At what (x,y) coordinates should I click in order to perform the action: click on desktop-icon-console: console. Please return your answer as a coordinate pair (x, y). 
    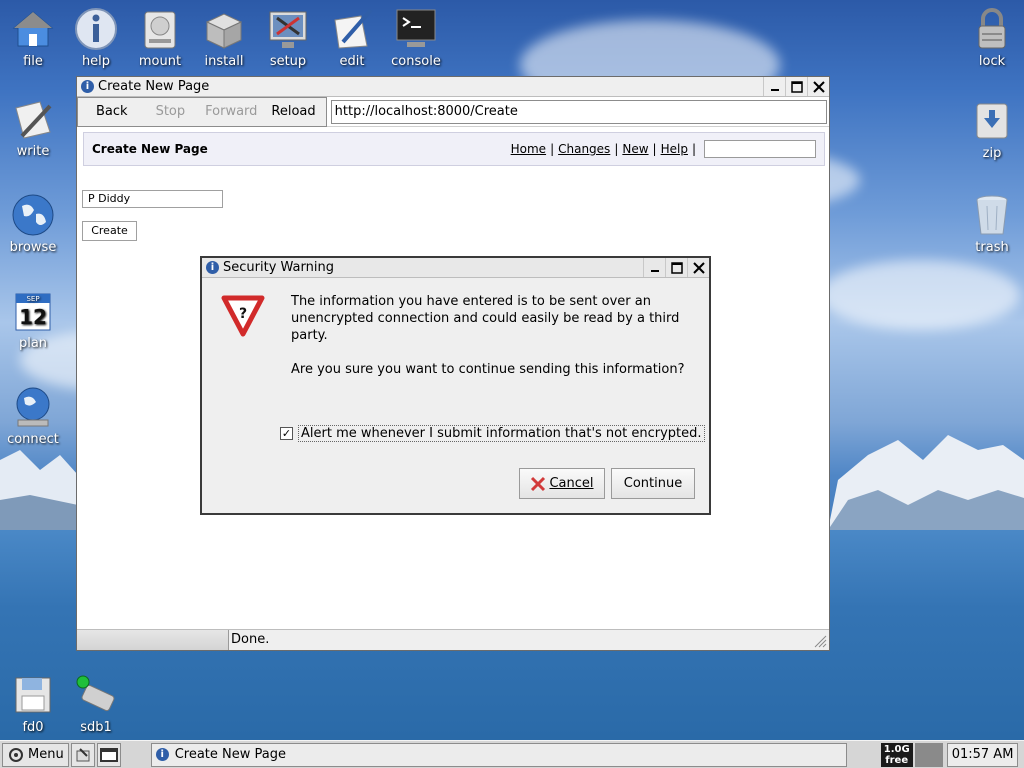
    Looking at the image, I should click on (416, 37).